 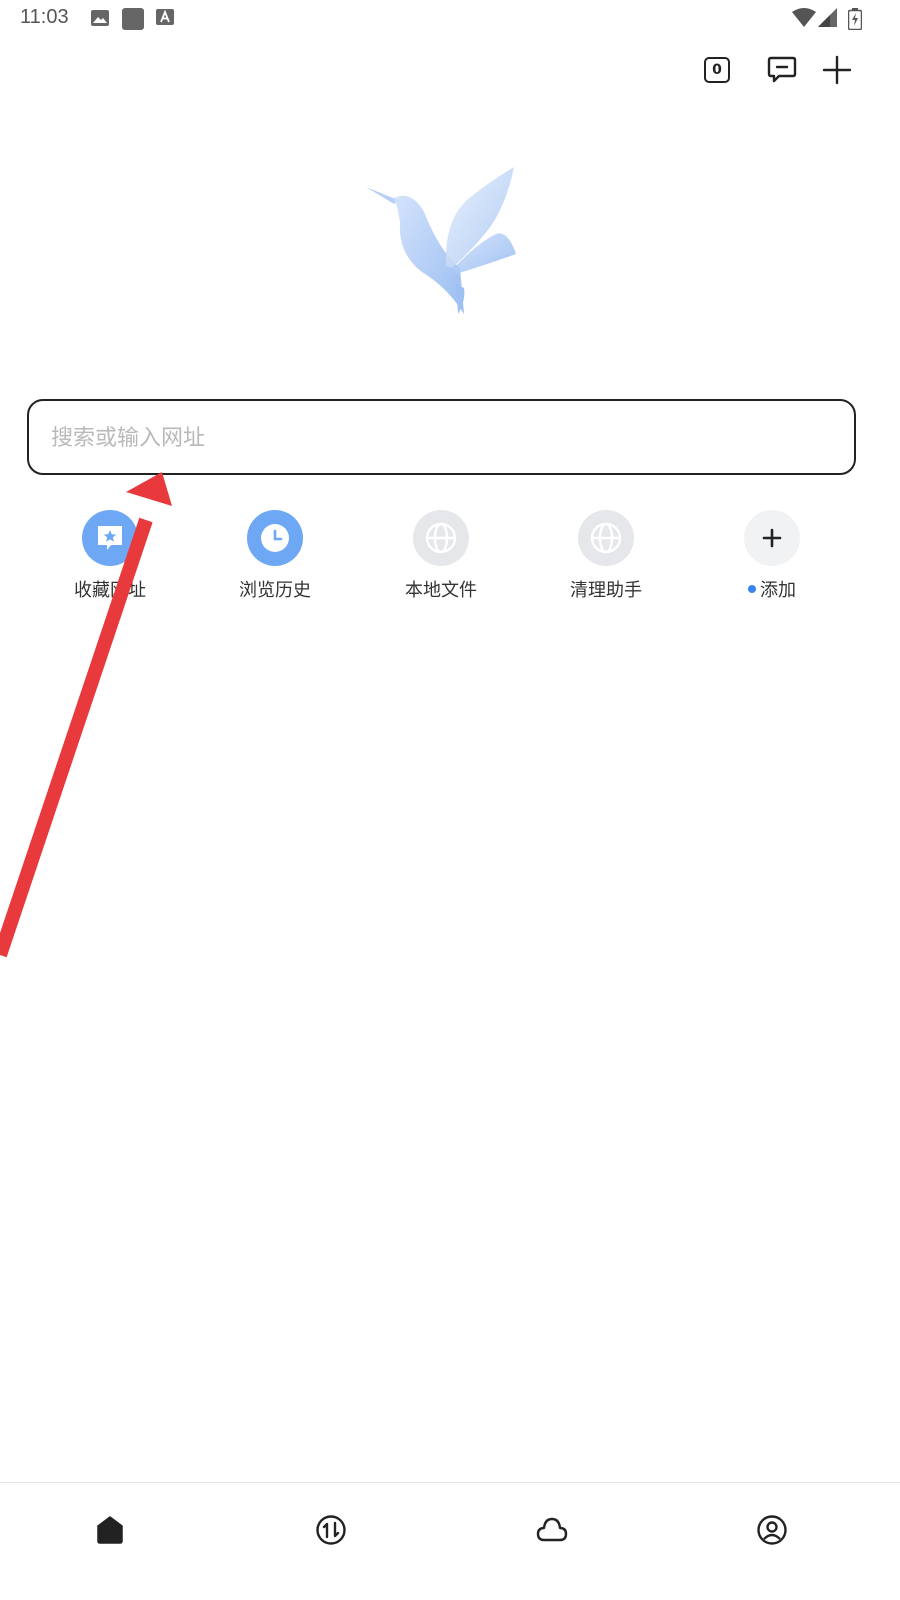 I want to click on quick-link-cleaner: 清理助手, so click(x=606, y=560).